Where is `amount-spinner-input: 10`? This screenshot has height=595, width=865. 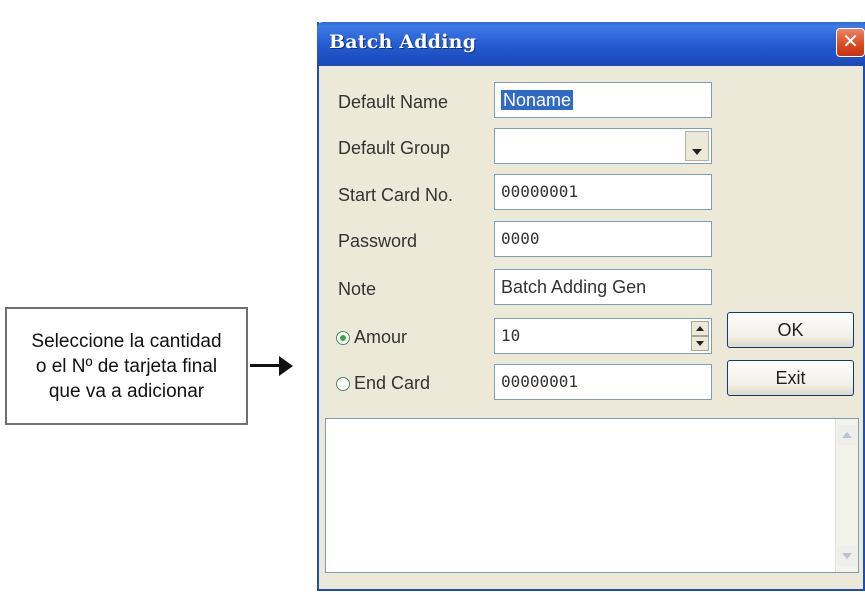 amount-spinner-input: 10 is located at coordinates (603, 336).